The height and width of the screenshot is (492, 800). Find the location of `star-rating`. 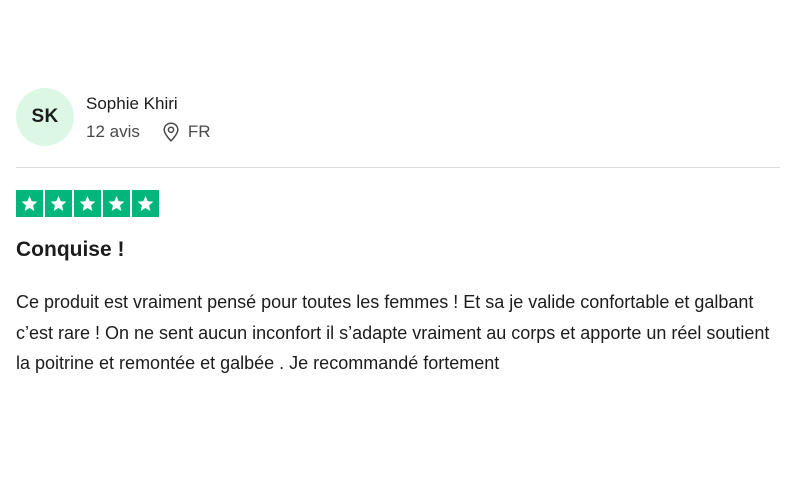

star-rating is located at coordinates (88, 203).